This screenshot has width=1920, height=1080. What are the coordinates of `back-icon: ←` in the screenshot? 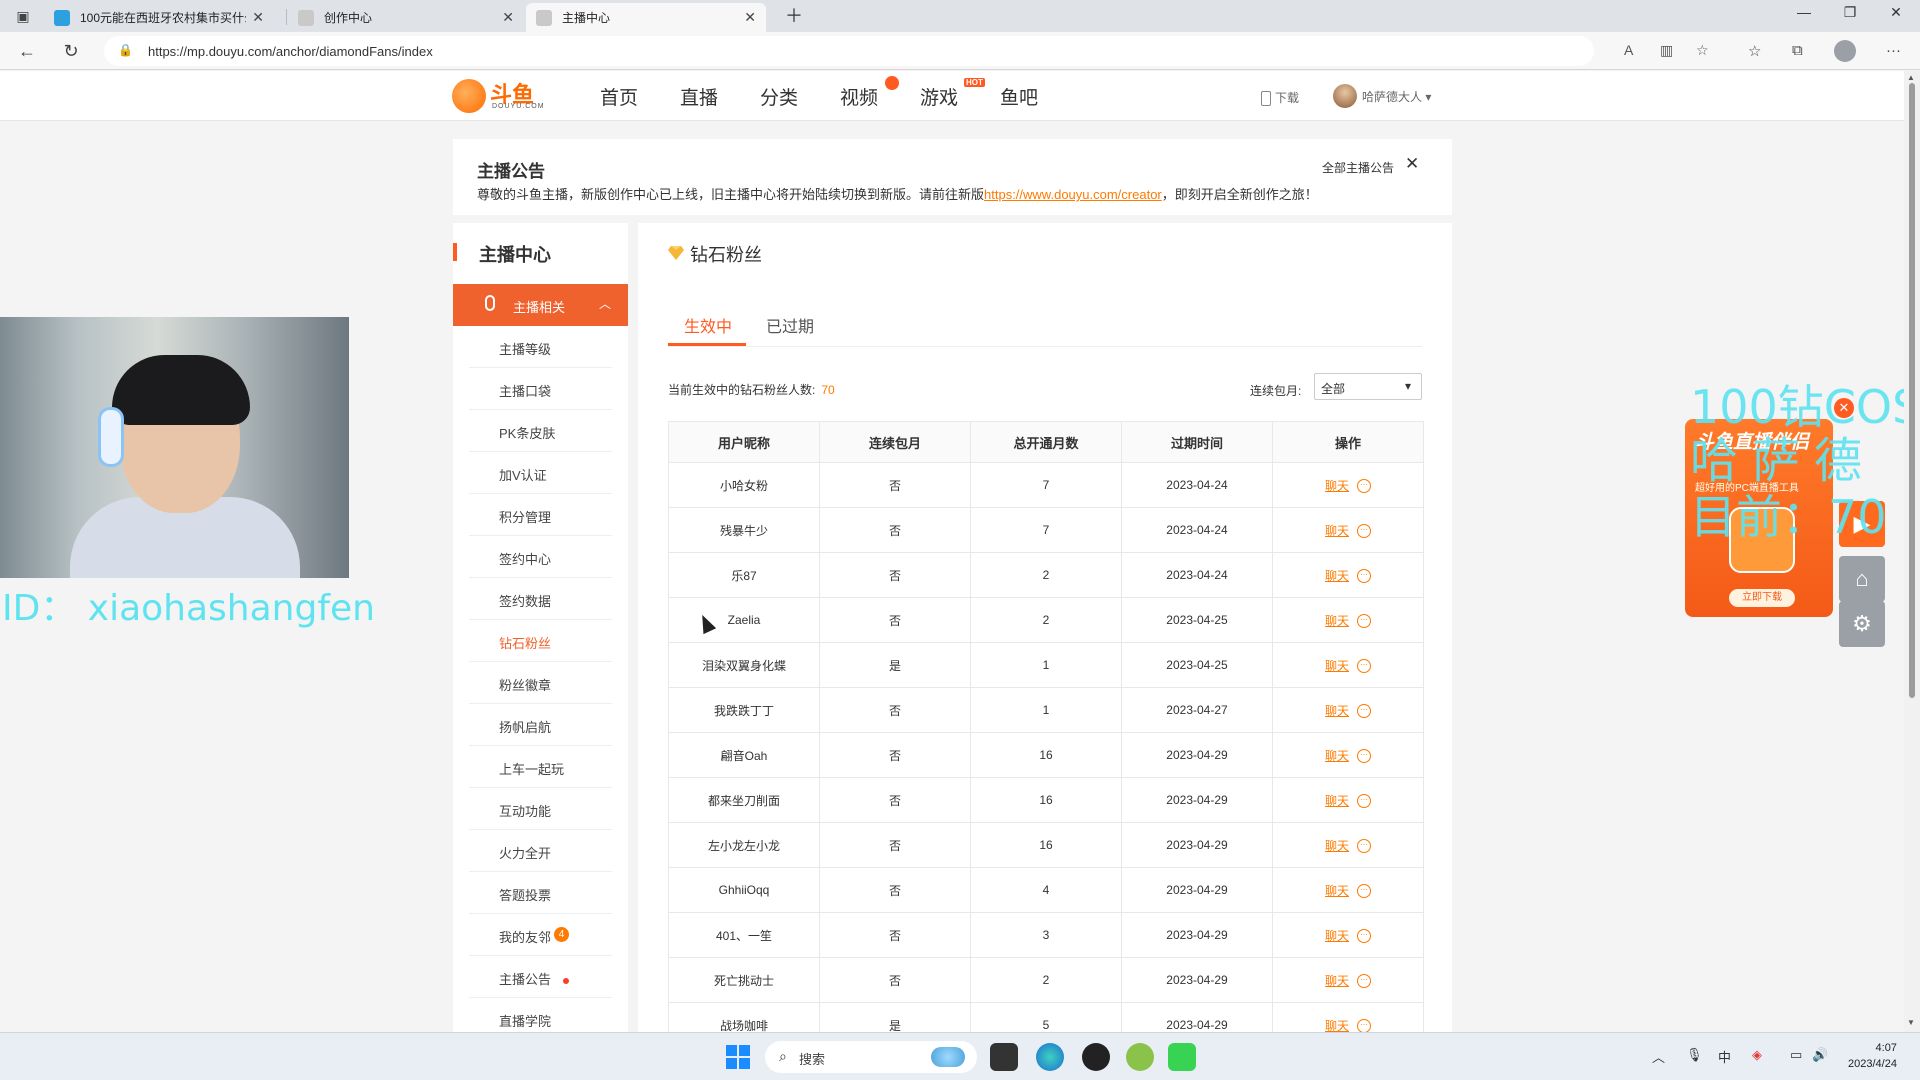 It's located at (27, 51).